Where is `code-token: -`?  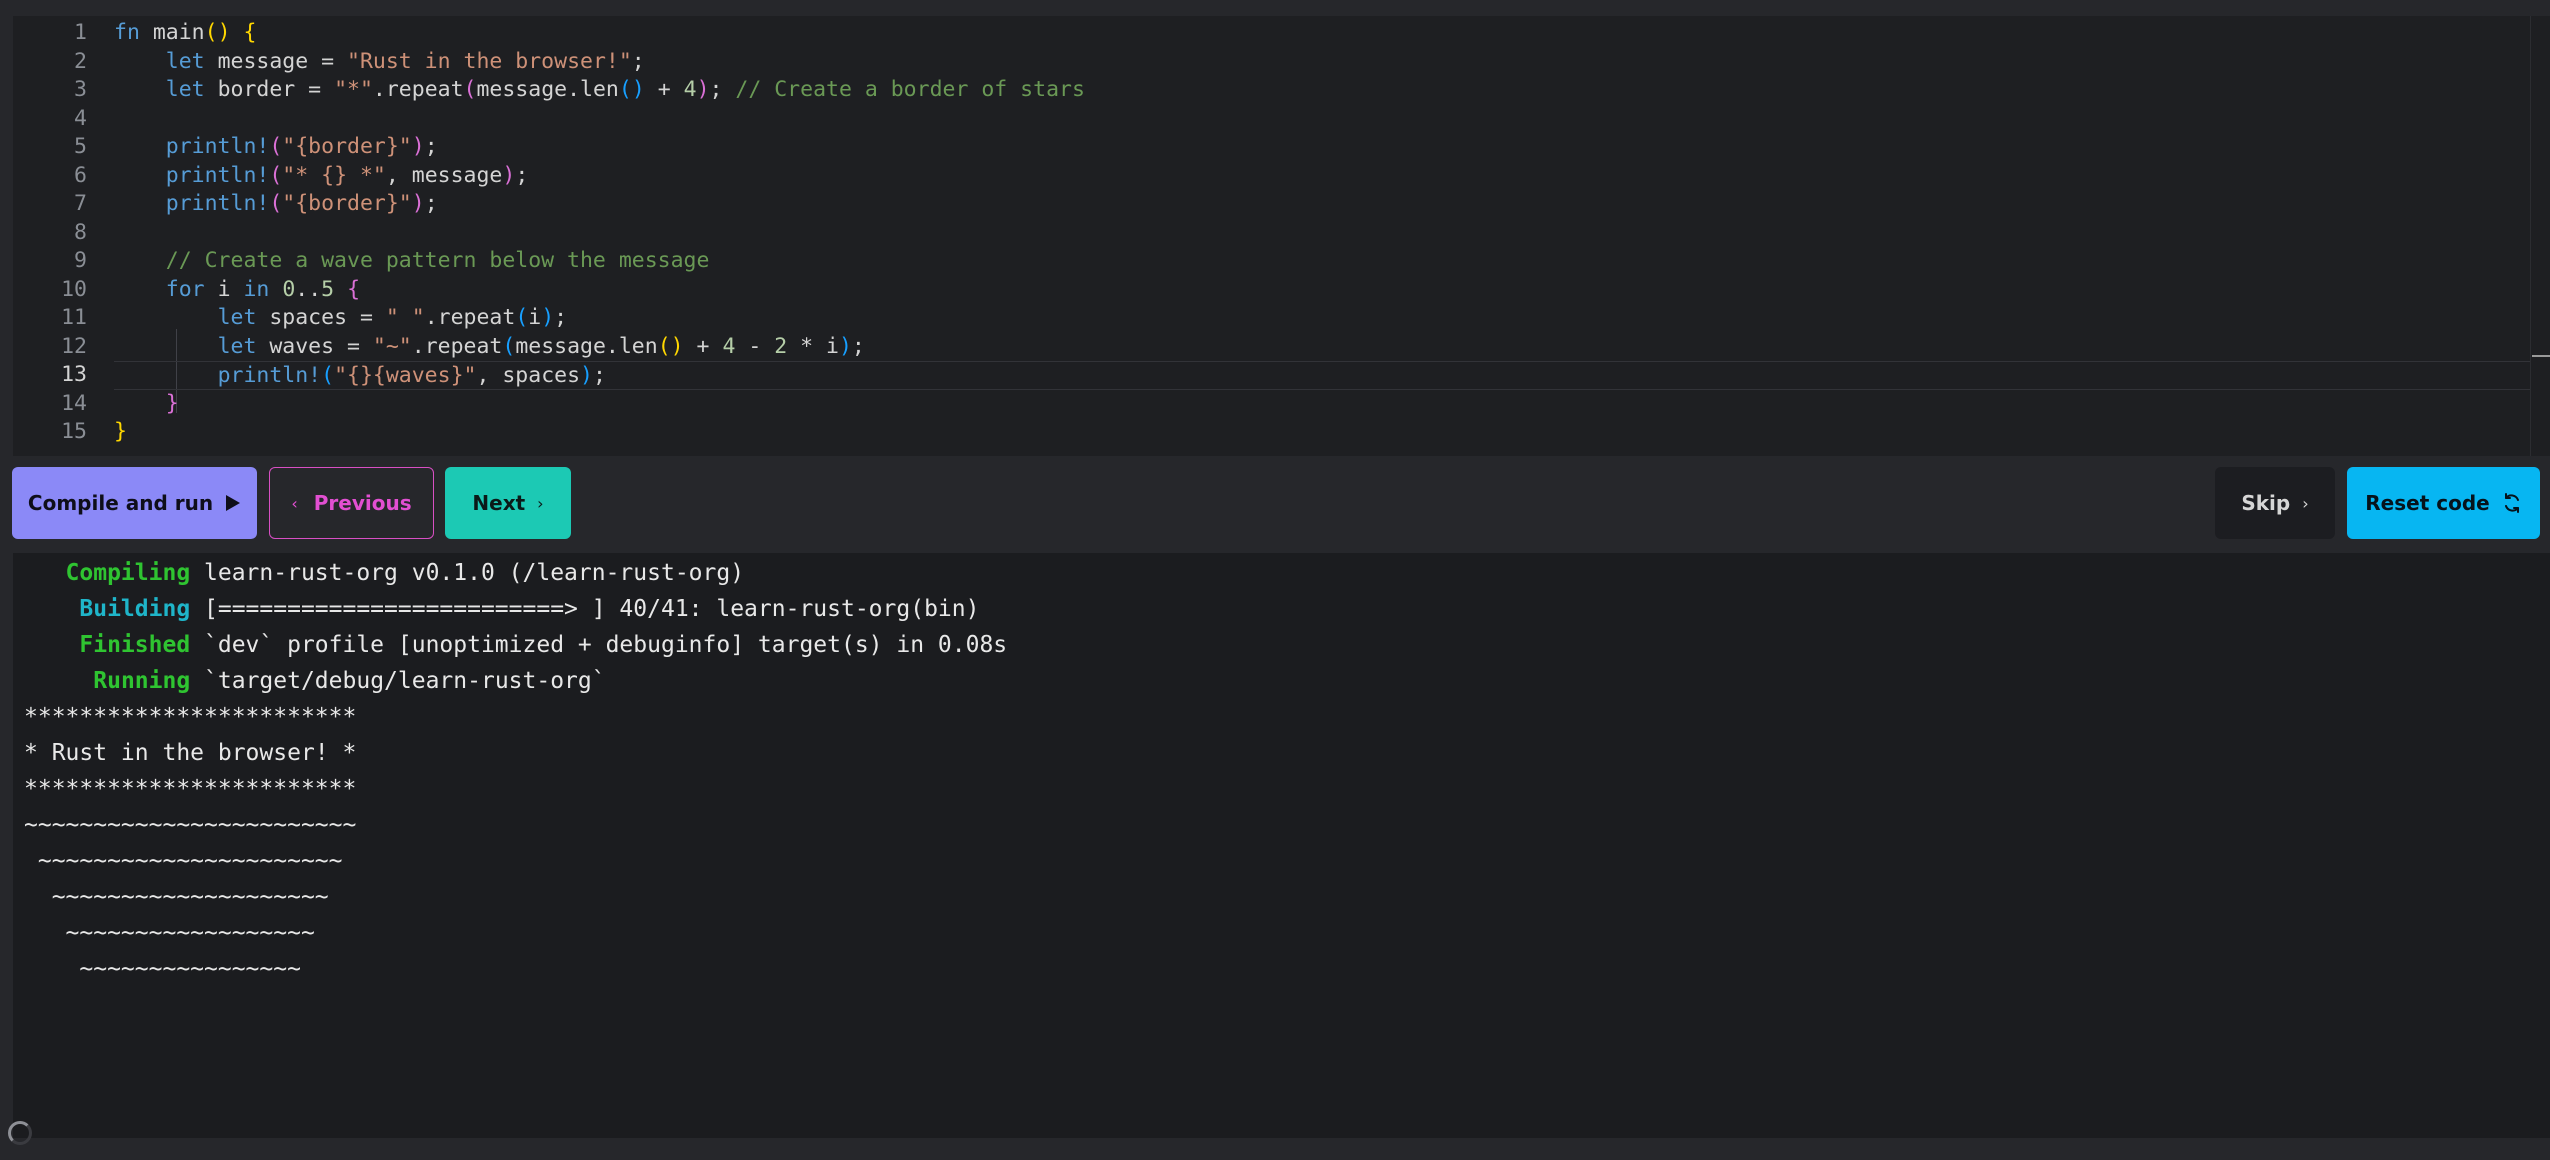 code-token: - is located at coordinates (755, 346).